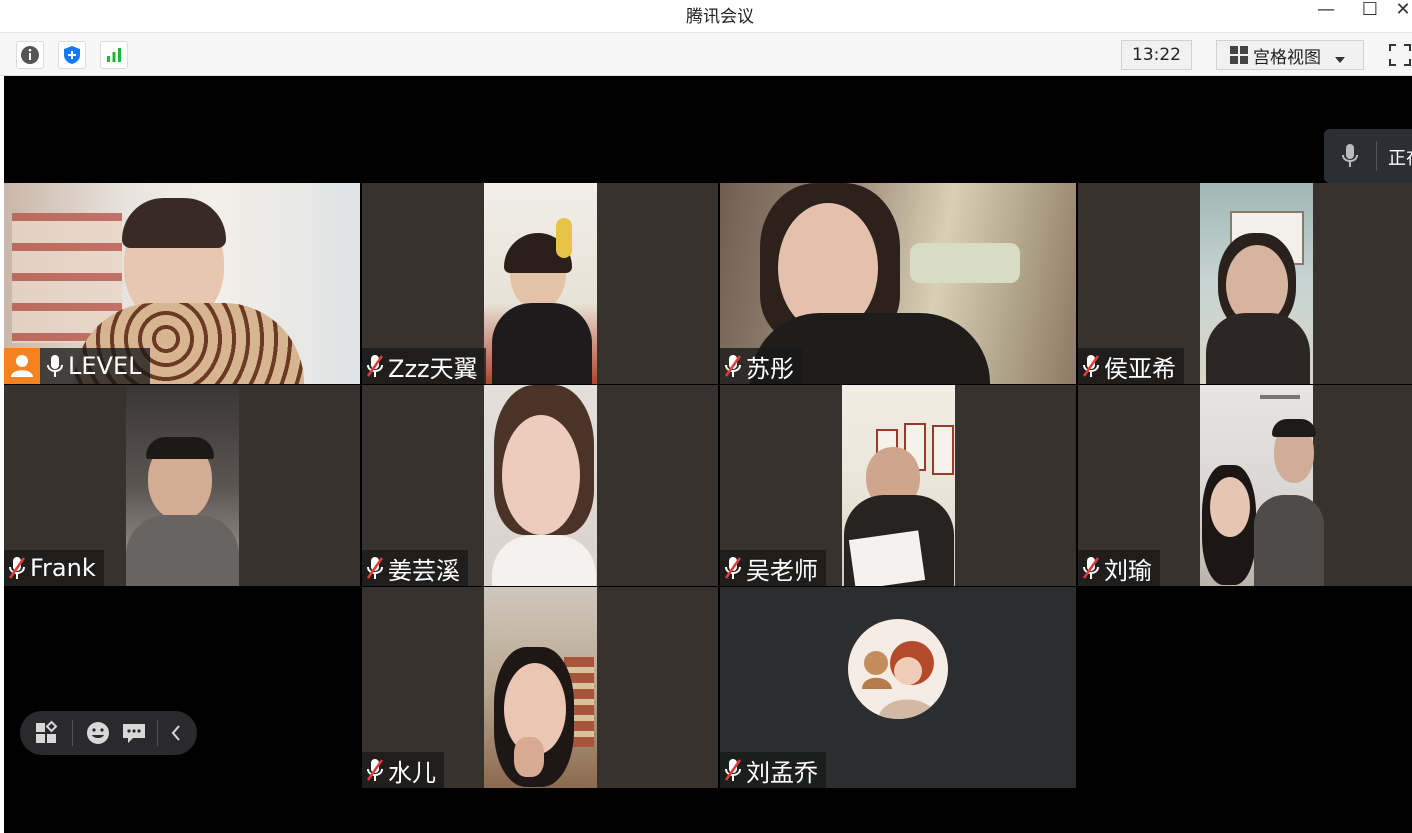 The image size is (1412, 833). Describe the element at coordinates (412, 772) in the screenshot. I see `participant-name: 水儿` at that location.